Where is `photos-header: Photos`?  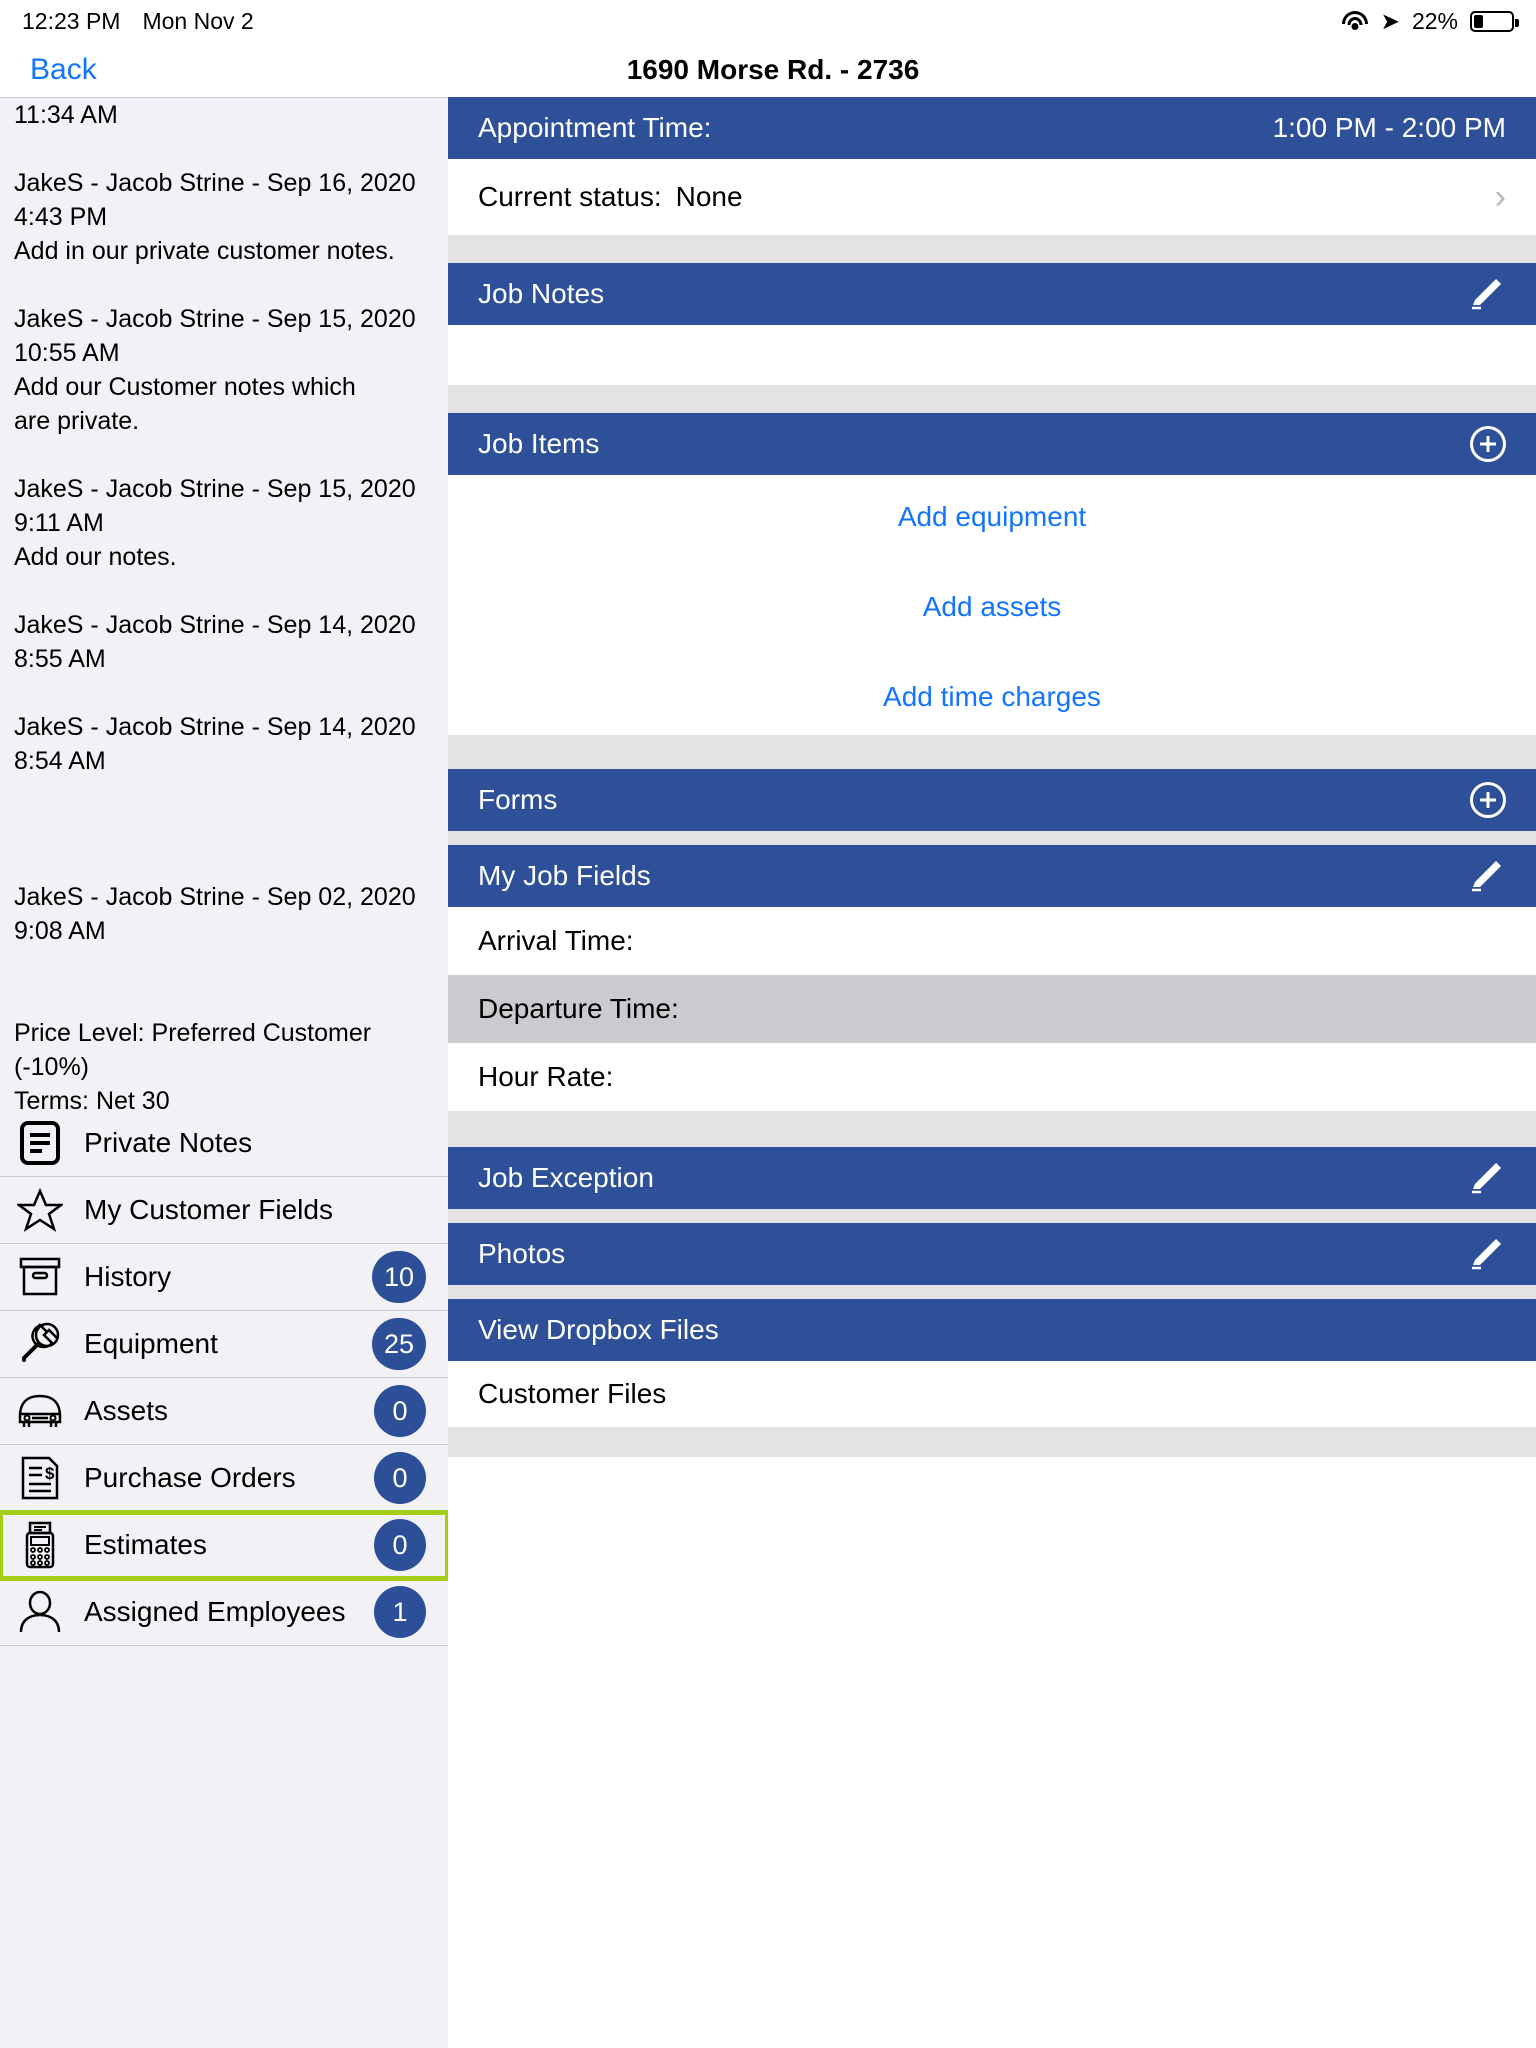 photos-header: Photos is located at coordinates (992, 1254).